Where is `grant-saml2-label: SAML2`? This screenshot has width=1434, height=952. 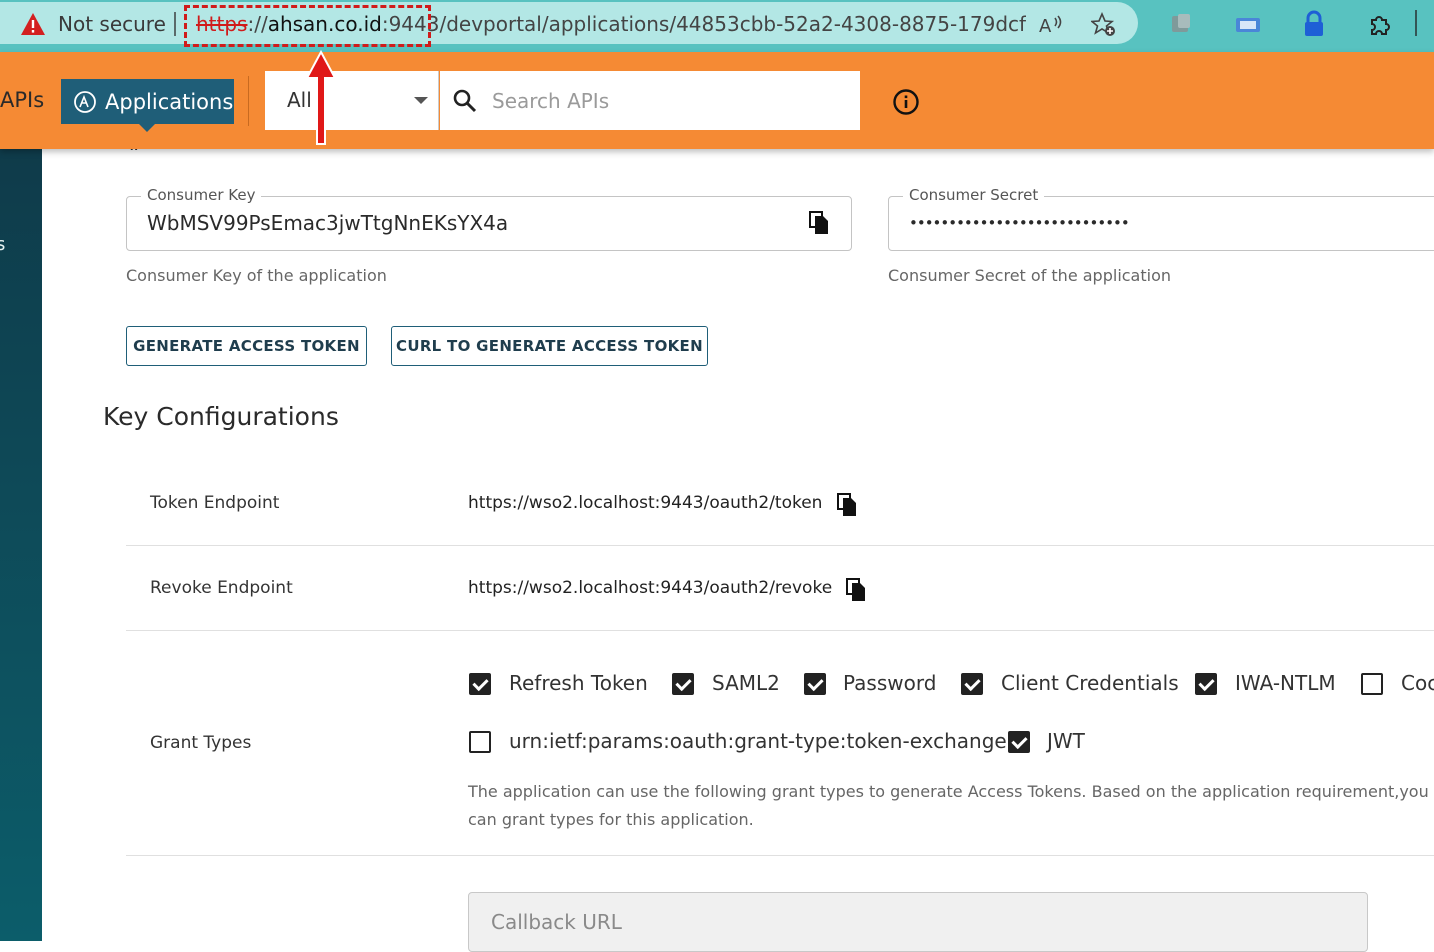
grant-saml2-label: SAML2 is located at coordinates (746, 683).